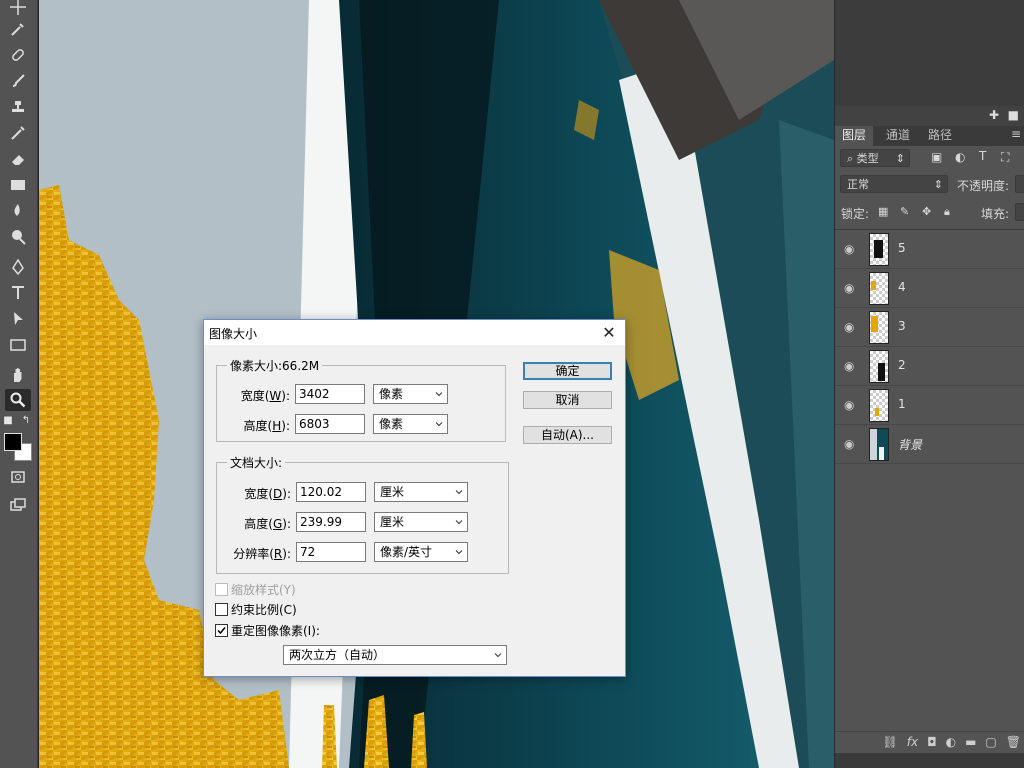 This screenshot has height=768, width=1024. I want to click on lock-all-icon: 🔒︎, so click(947, 212).